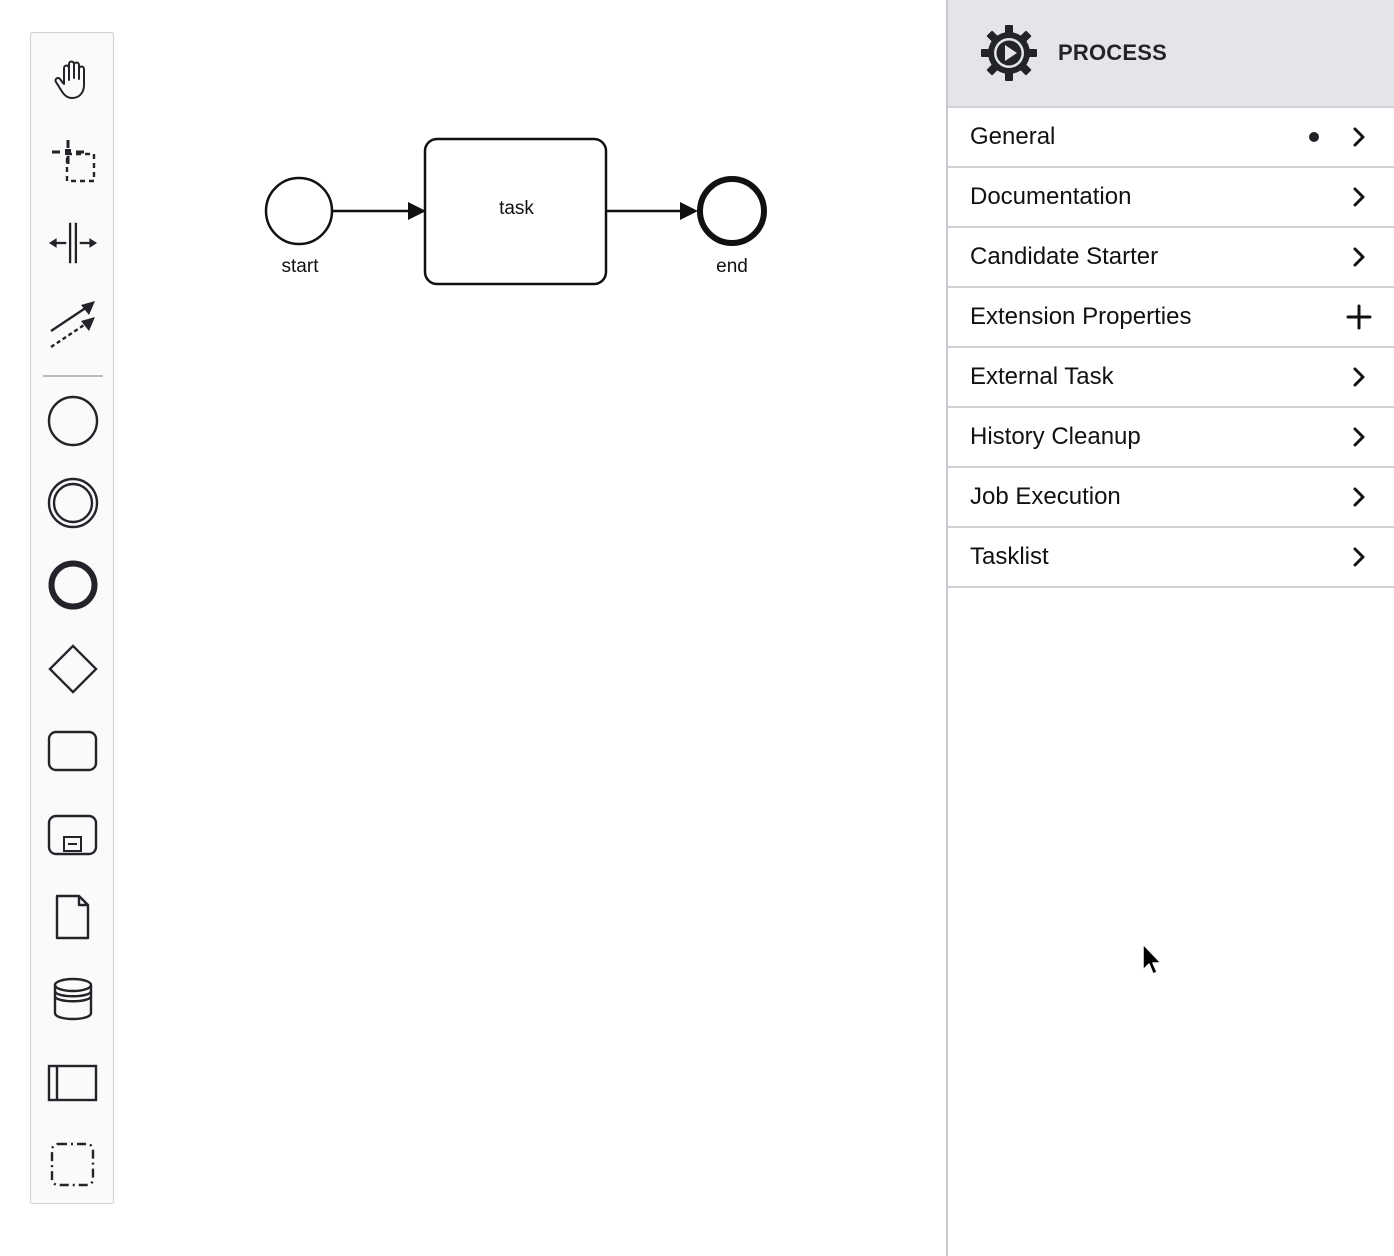 This screenshot has width=1394, height=1256. I want to click on lasso-icon, so click(74, 161).